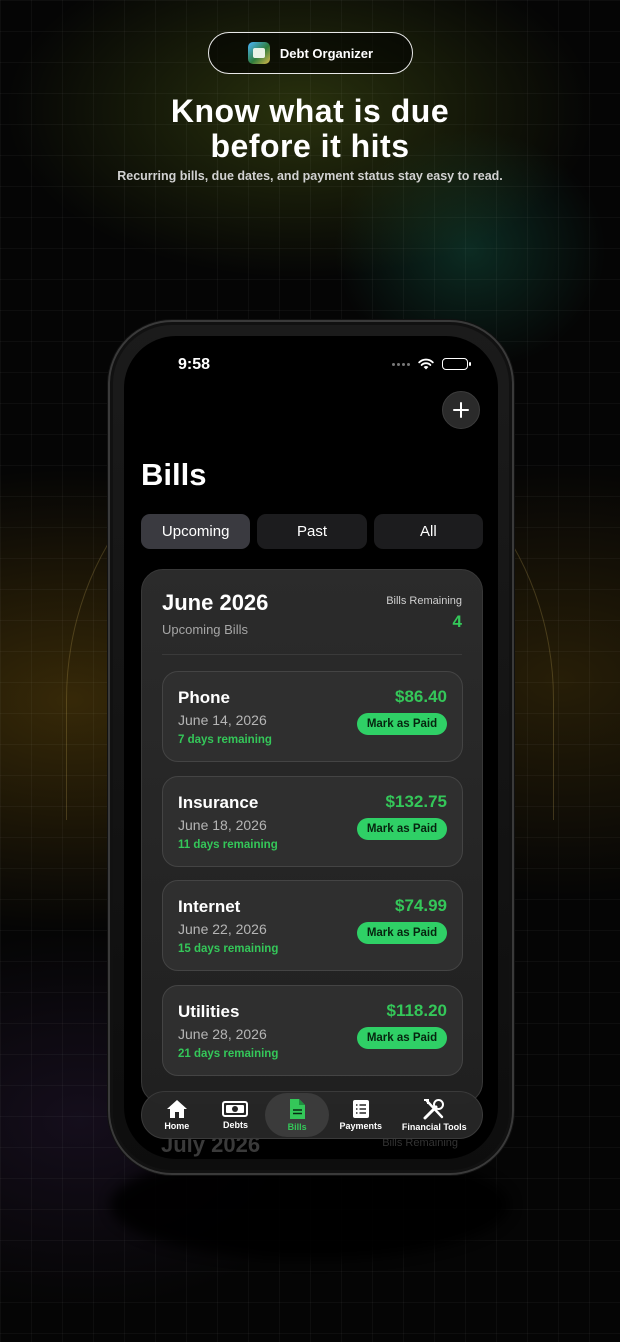 Image resolution: width=620 pixels, height=1342 pixels. I want to click on tab-label: Home, so click(177, 1126).